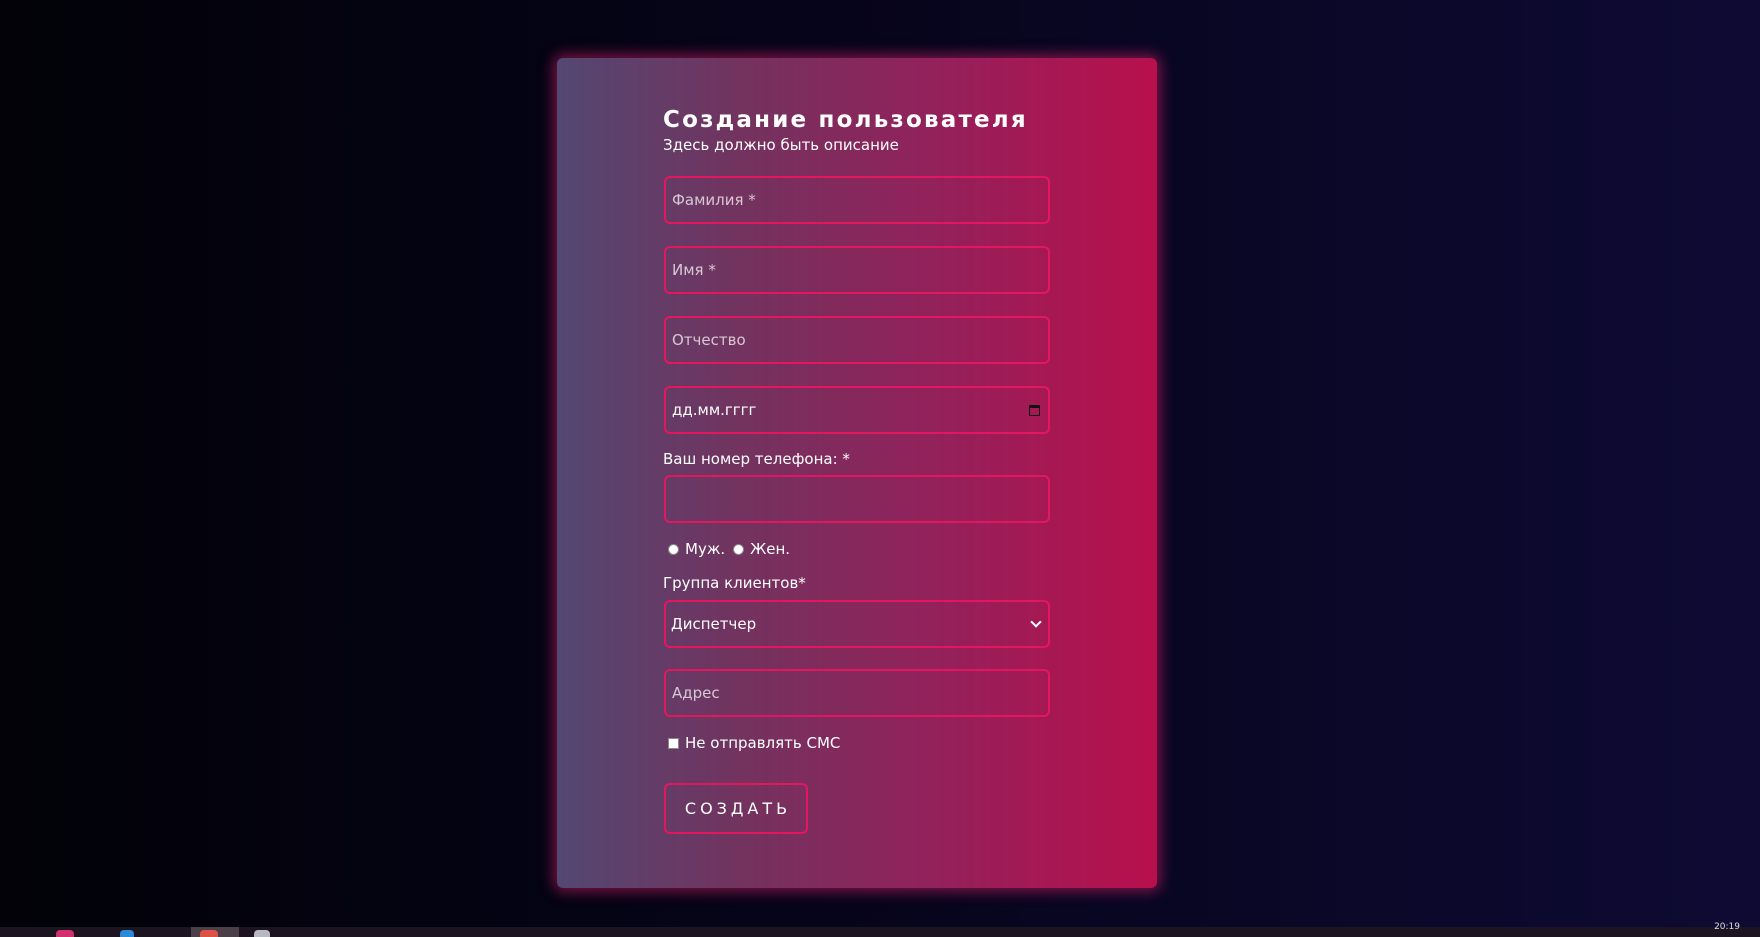 This screenshot has height=937, width=1760. What do you see at coordinates (739, 549) in the screenshot?
I see `gender-female-radio` at bounding box center [739, 549].